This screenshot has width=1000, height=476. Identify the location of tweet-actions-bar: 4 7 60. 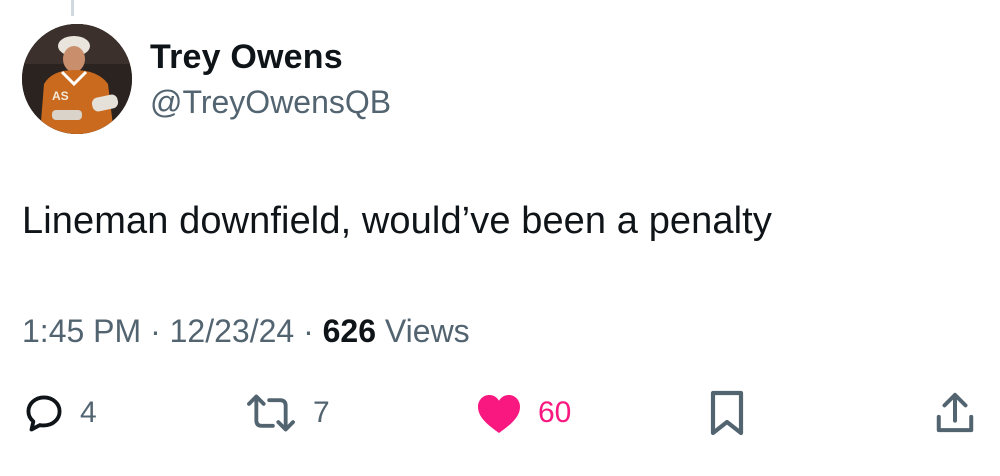
(500, 415).